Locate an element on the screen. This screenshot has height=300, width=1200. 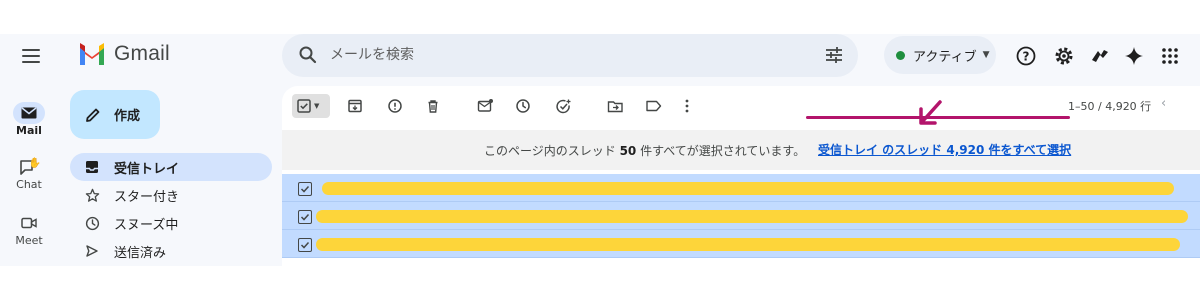
search-icon is located at coordinates (308, 55).